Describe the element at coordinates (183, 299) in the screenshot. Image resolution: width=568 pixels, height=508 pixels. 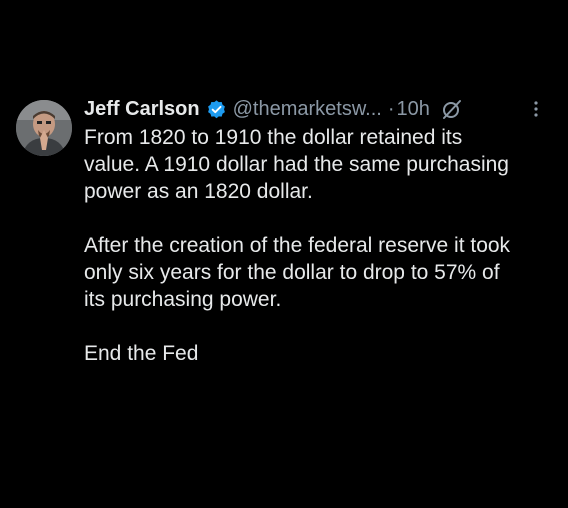
I see `tweet-line: its purchasing power.` at that location.